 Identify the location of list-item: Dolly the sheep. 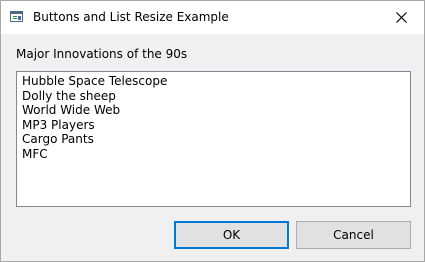
(216, 96).